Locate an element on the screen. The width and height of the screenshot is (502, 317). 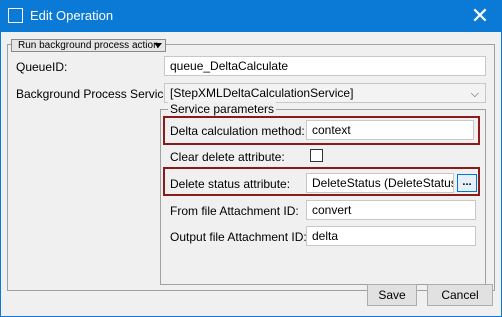
service-parameters-legend: Service parameters is located at coordinates (222, 109).